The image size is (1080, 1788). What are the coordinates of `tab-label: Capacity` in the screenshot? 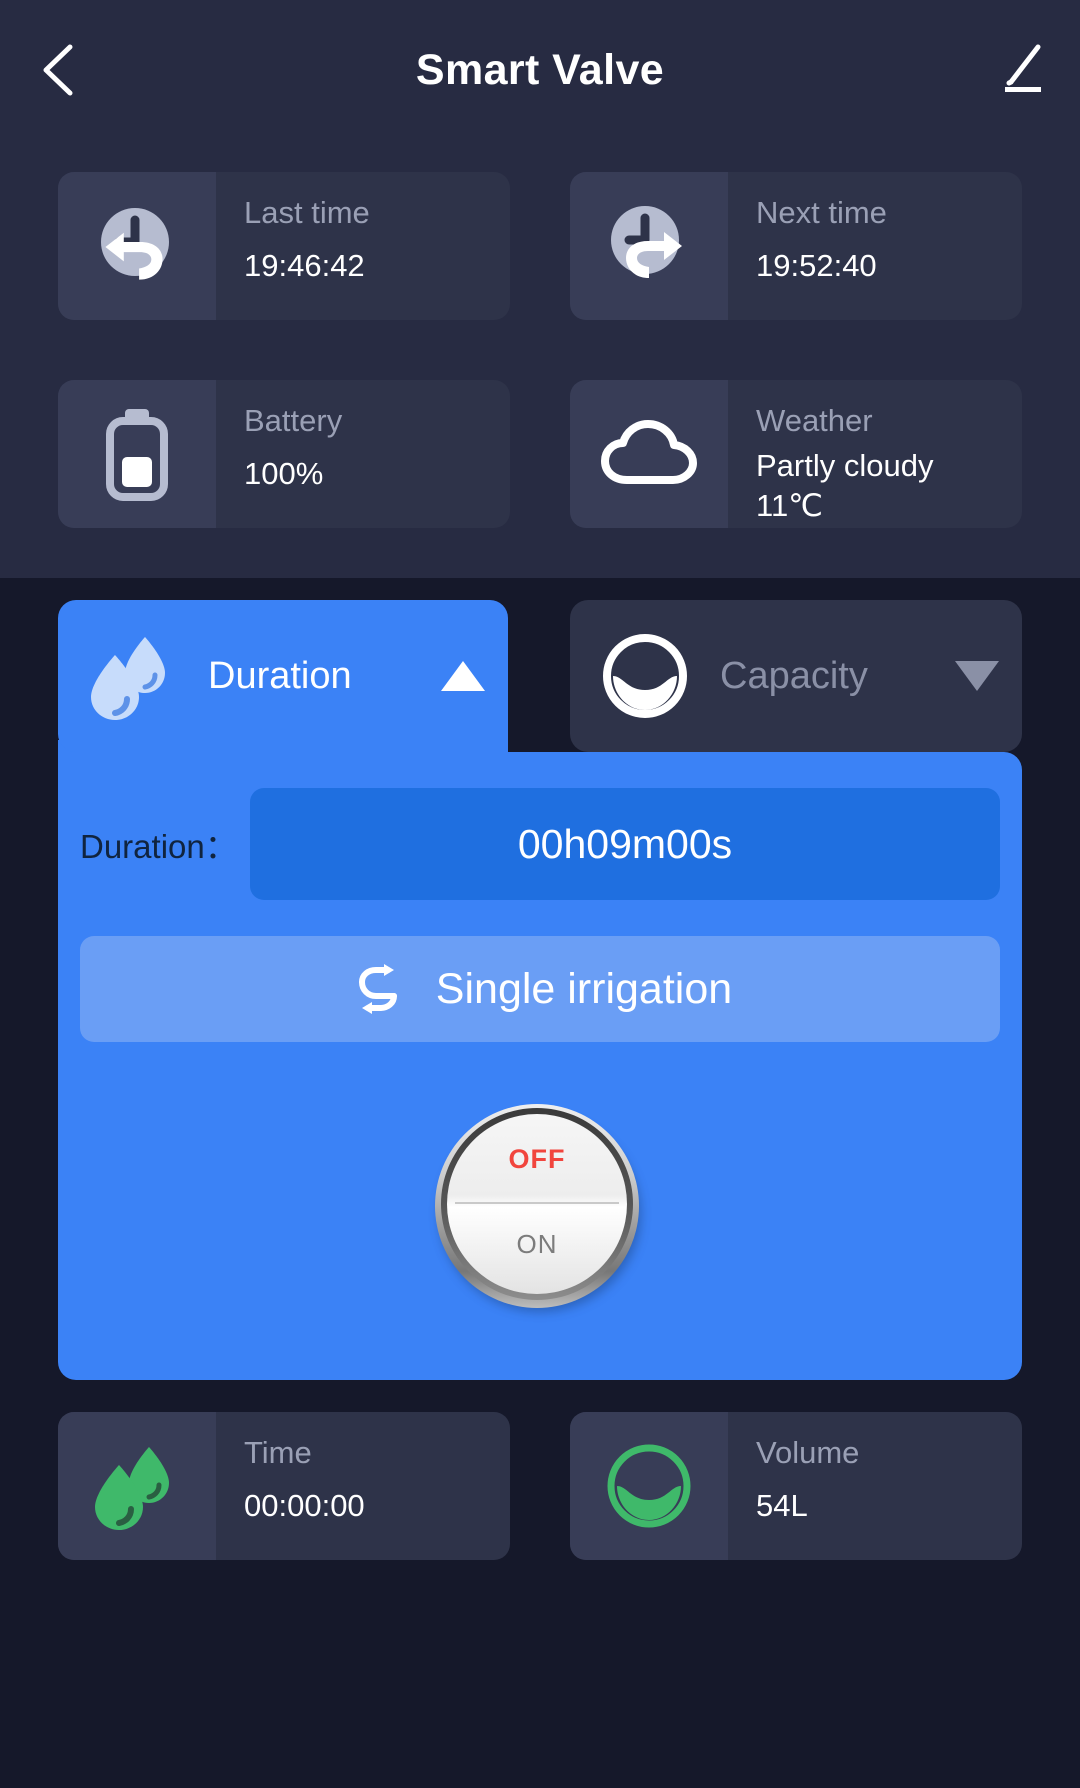 It's located at (794, 675).